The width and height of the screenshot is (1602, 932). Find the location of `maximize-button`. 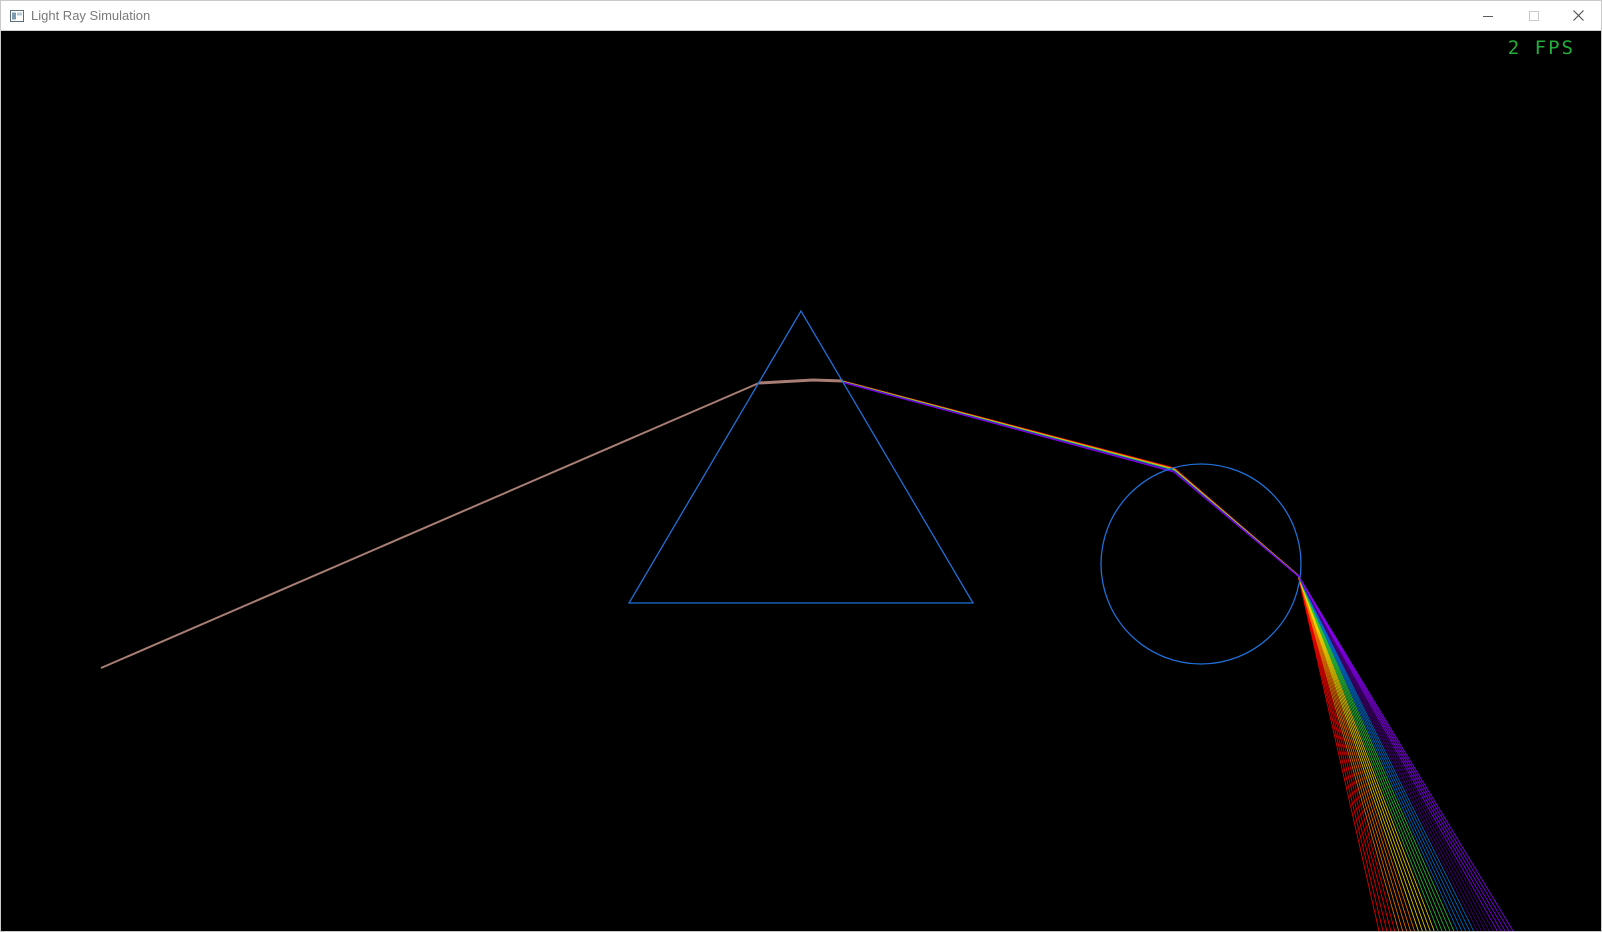

maximize-button is located at coordinates (1534, 15).